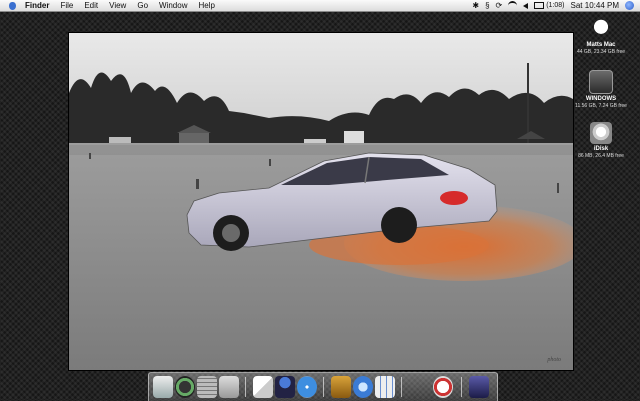  I want to click on dock, so click(323, 386).